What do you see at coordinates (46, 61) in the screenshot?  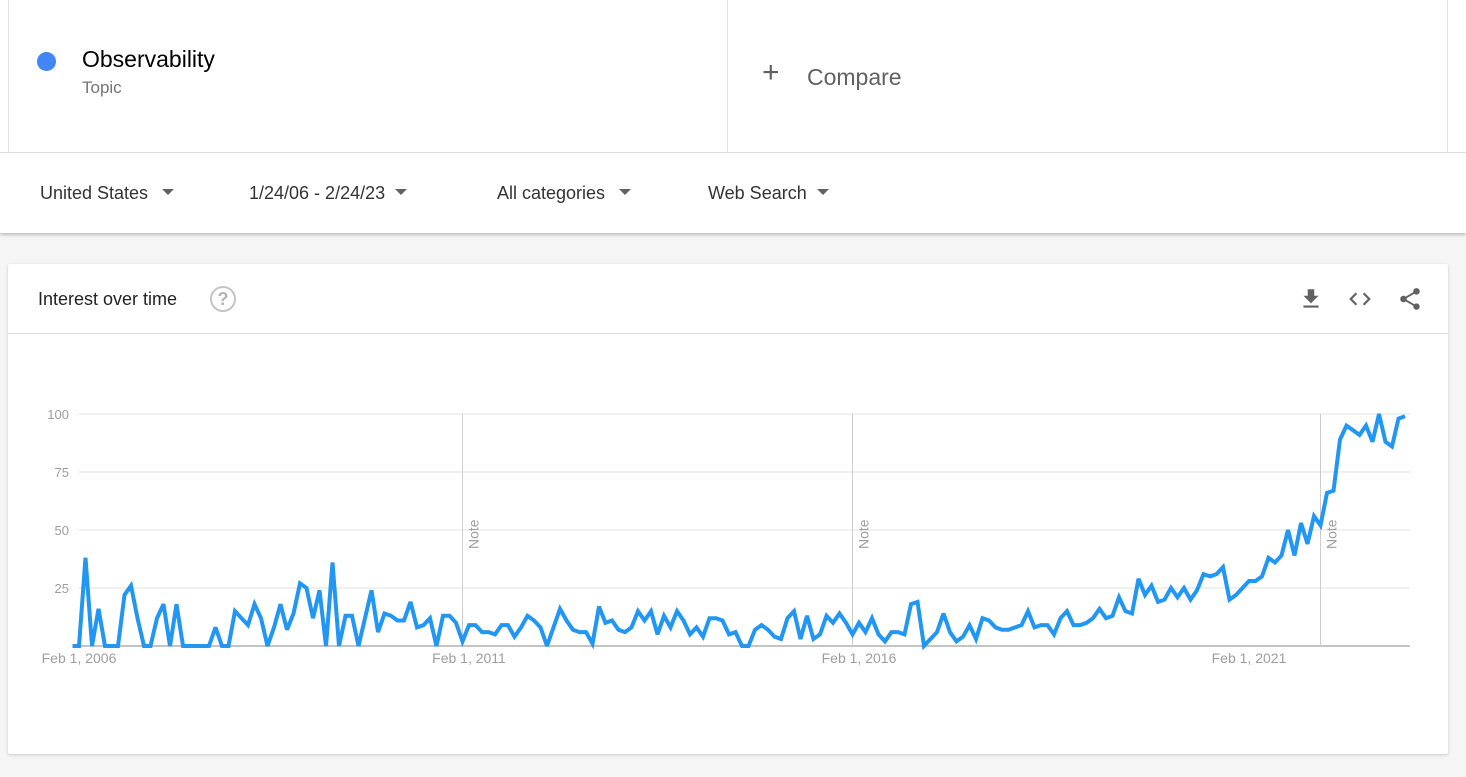 I see `term-color-dot` at bounding box center [46, 61].